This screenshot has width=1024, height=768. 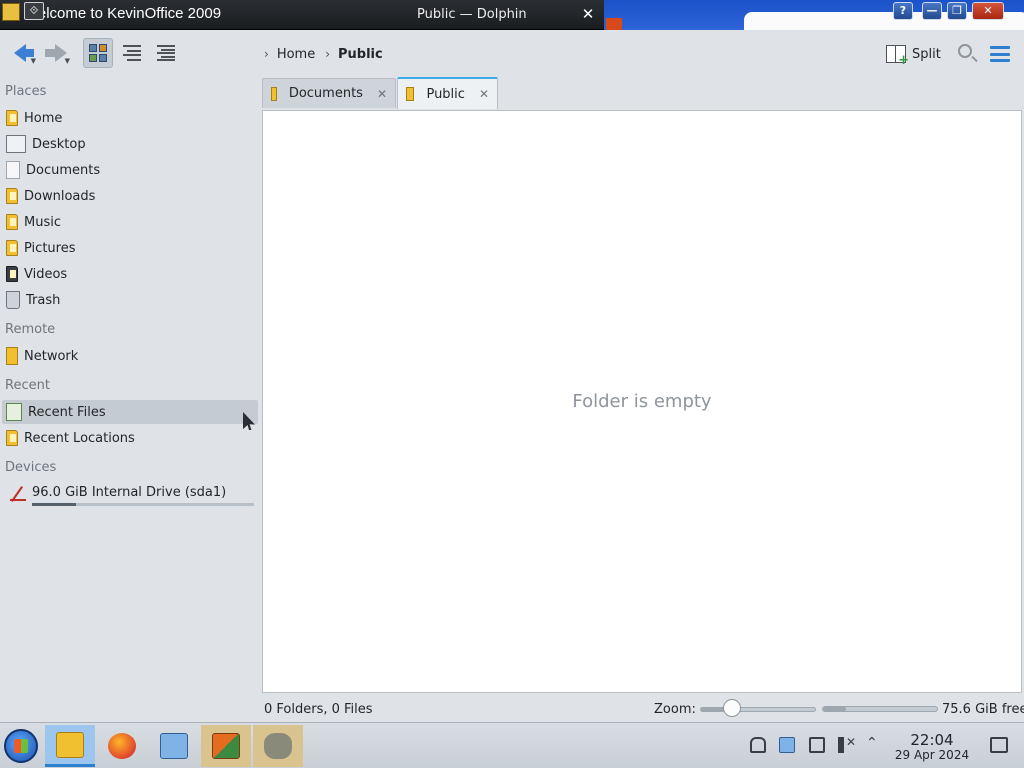 I want to click on drive-usage-fill, so click(x=54, y=504).